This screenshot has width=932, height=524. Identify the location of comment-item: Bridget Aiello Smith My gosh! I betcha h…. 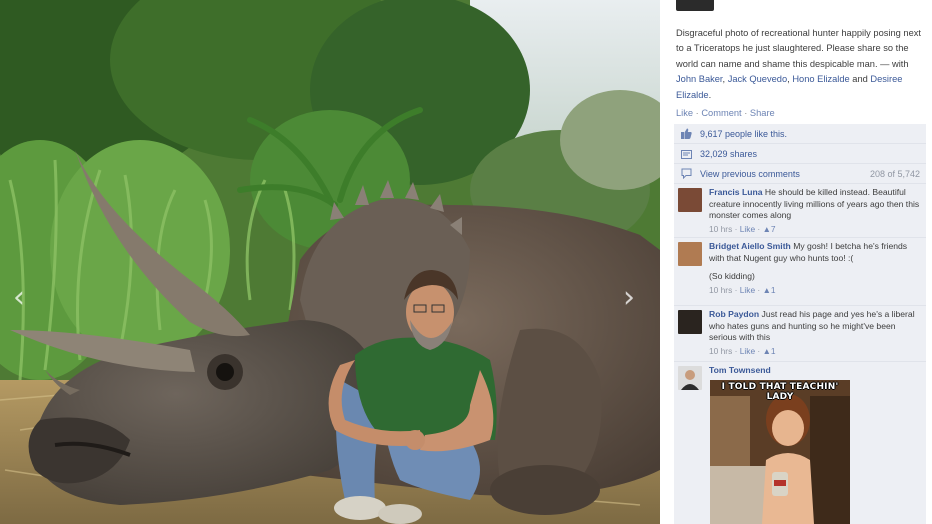
(800, 272).